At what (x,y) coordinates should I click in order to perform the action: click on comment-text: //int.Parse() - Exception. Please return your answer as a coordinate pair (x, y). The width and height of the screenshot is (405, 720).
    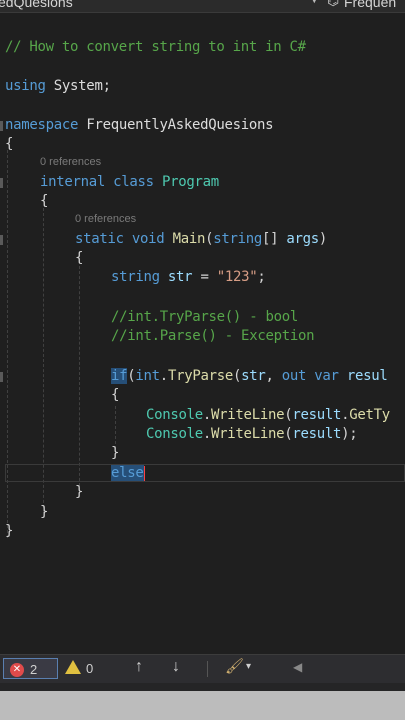
    Looking at the image, I should click on (213, 336).